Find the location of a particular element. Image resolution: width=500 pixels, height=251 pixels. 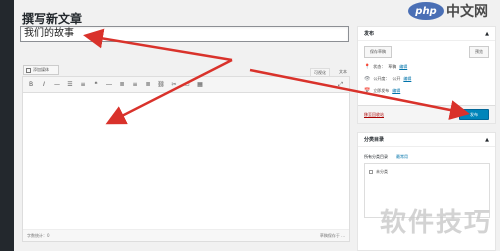

link-icon: ⛓ is located at coordinates (161, 84).